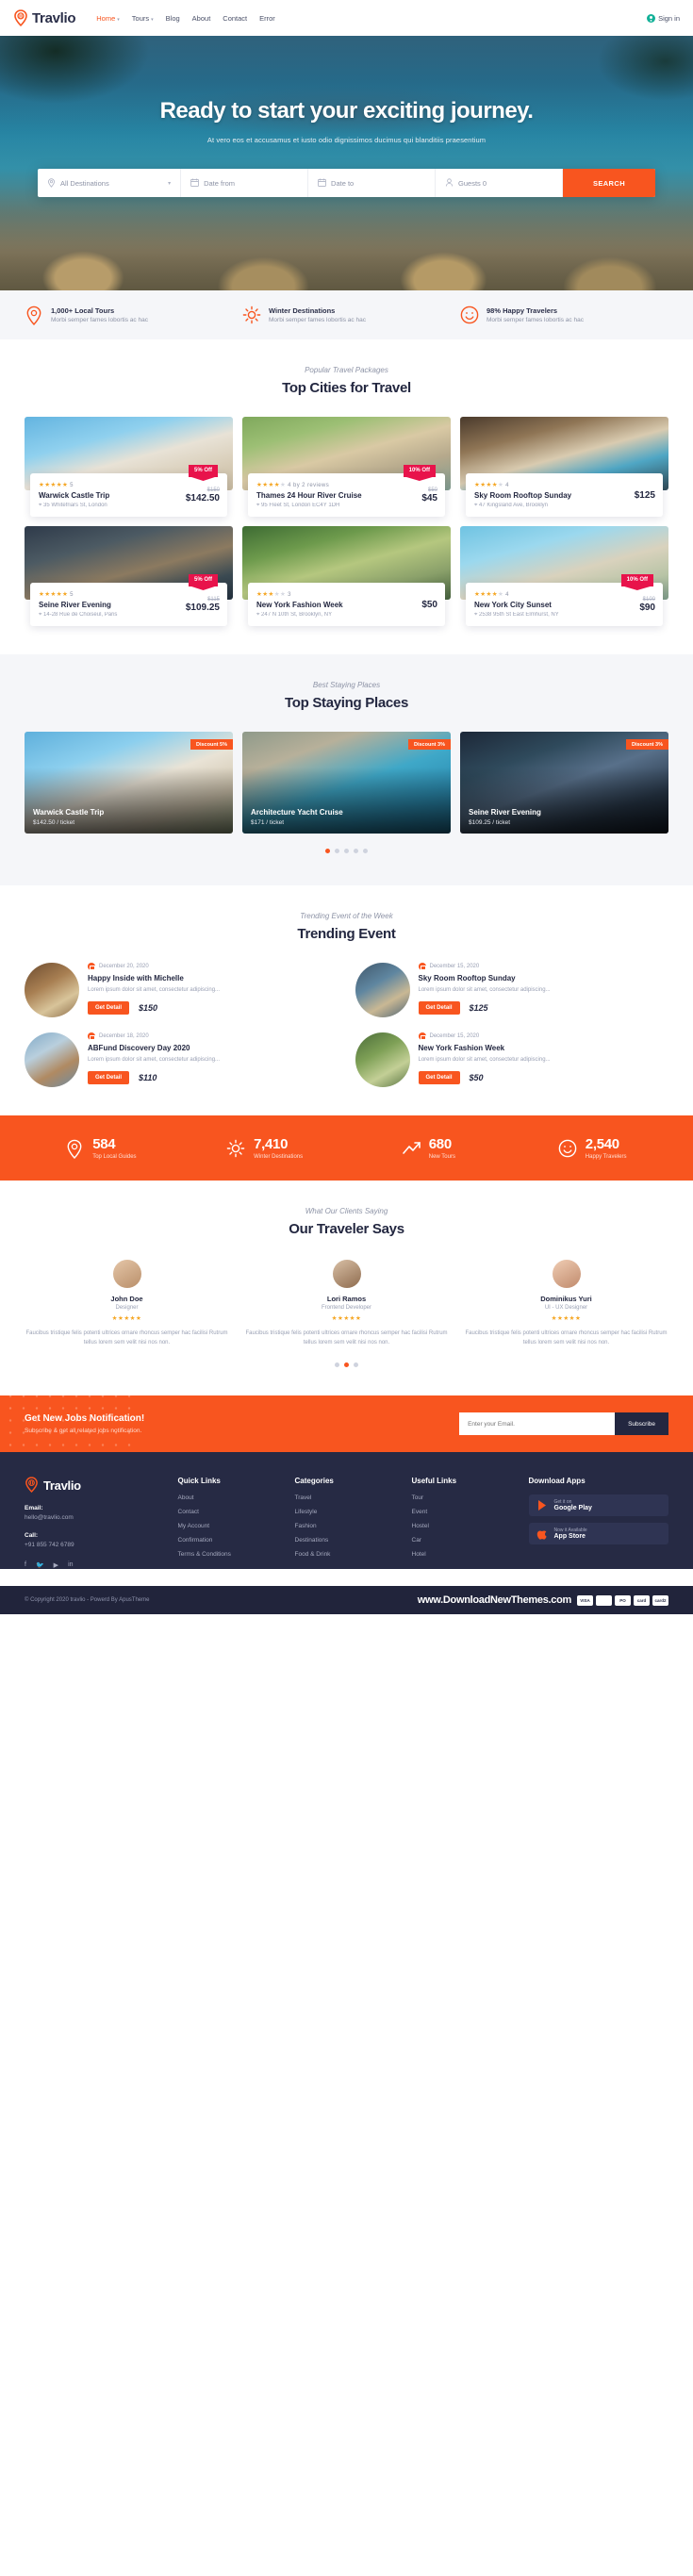 The width and height of the screenshot is (693, 2576). I want to click on call-value: +91 855 742 6789, so click(95, 1545).